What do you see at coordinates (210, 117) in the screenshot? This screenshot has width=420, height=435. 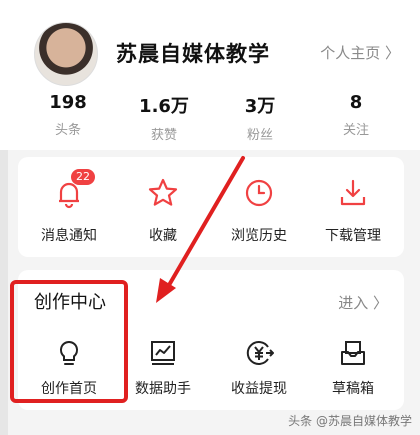 I see `stats-row: 198 头条 1.6万 获赞 3万 粉丝 8 关注` at bounding box center [210, 117].